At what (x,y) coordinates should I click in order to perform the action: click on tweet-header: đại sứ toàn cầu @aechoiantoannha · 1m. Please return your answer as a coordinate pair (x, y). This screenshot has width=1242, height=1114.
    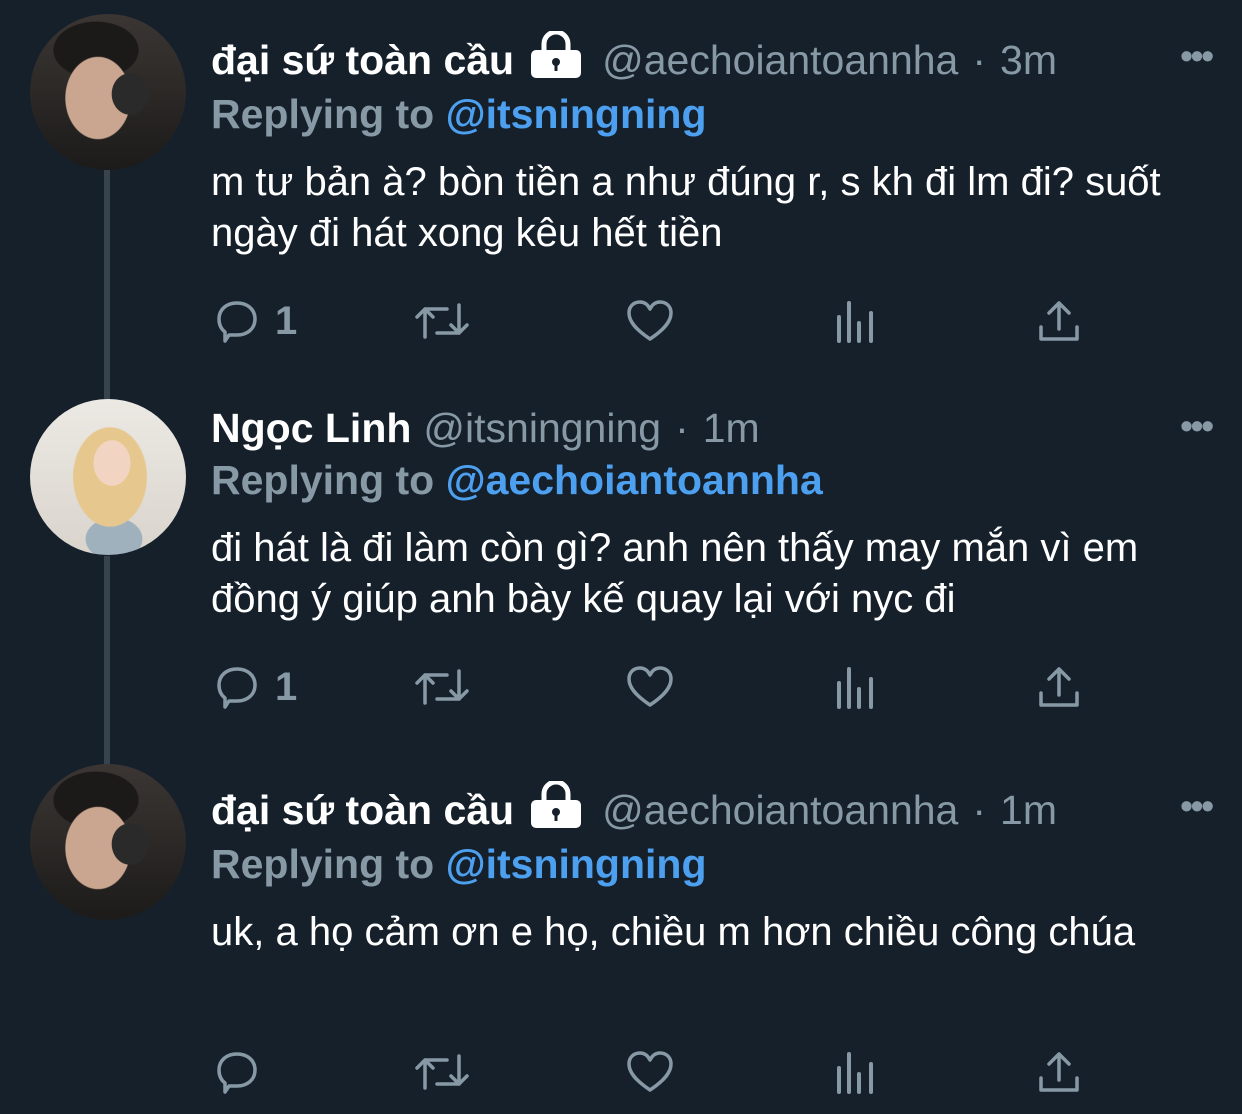
    Looking at the image, I should click on (726, 809).